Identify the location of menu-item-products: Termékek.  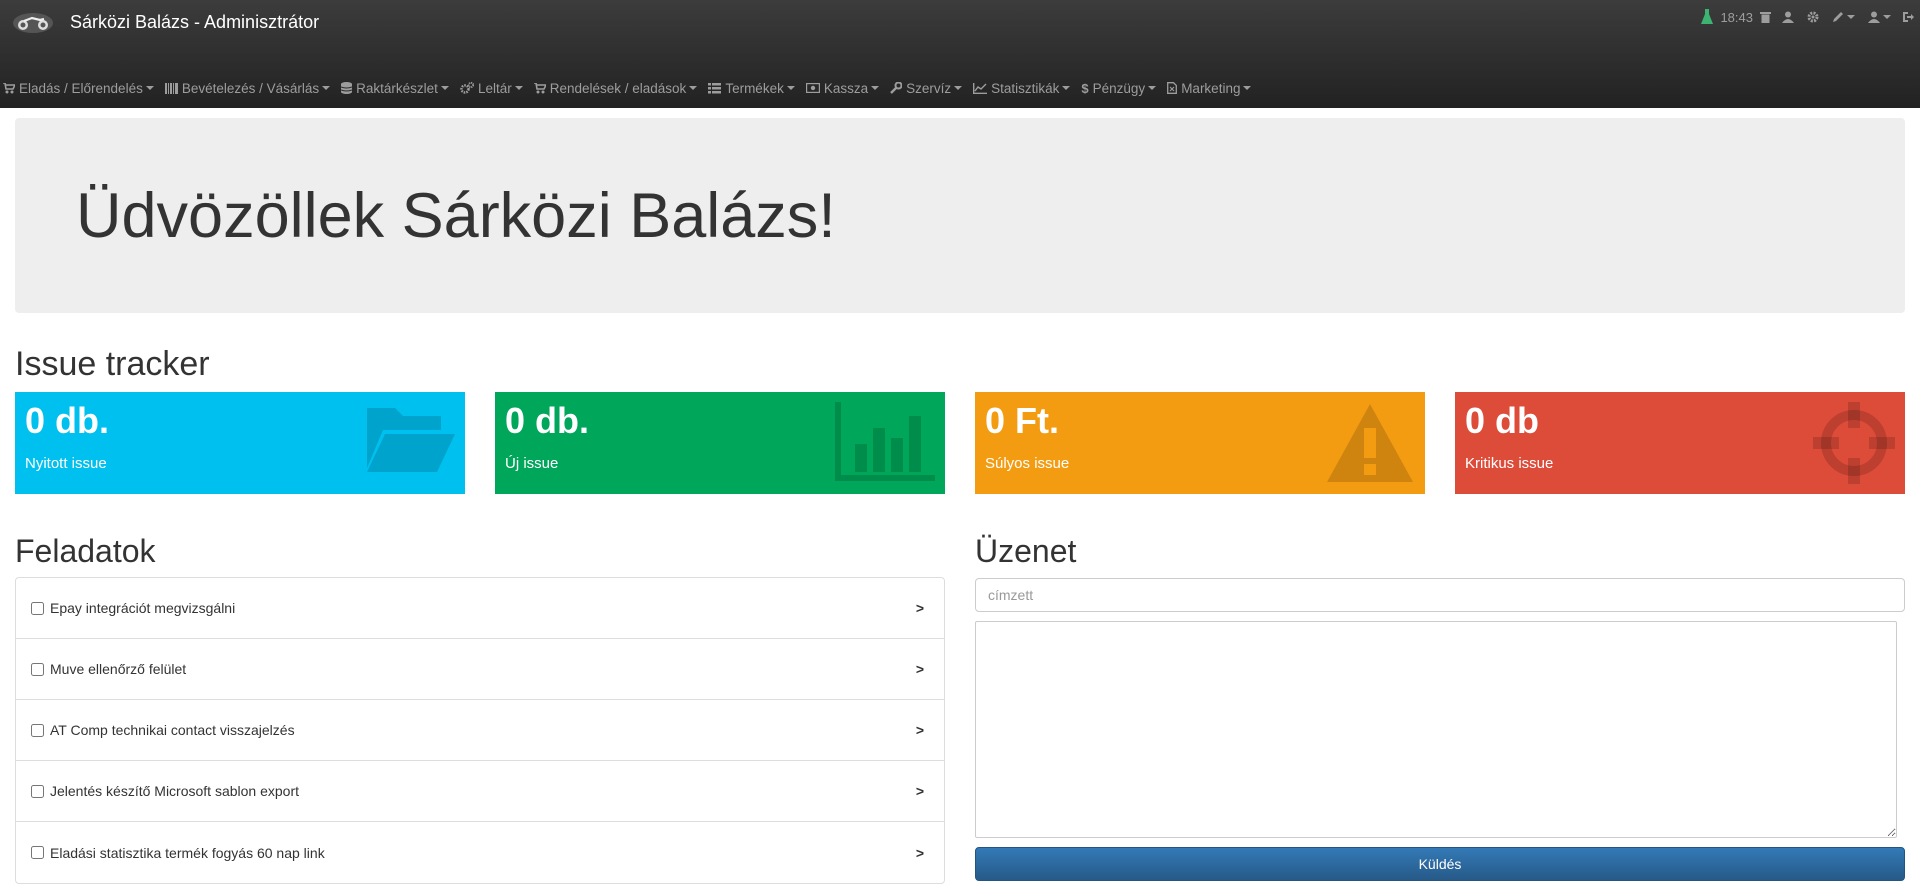
(751, 88).